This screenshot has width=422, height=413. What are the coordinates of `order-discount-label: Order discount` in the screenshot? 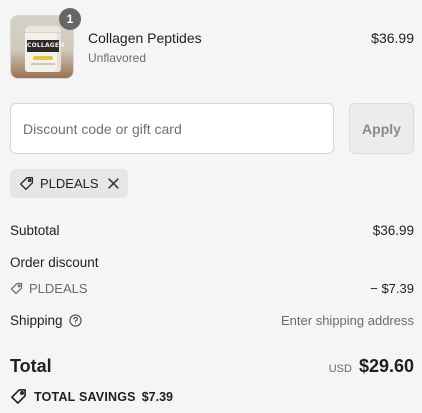 It's located at (54, 262).